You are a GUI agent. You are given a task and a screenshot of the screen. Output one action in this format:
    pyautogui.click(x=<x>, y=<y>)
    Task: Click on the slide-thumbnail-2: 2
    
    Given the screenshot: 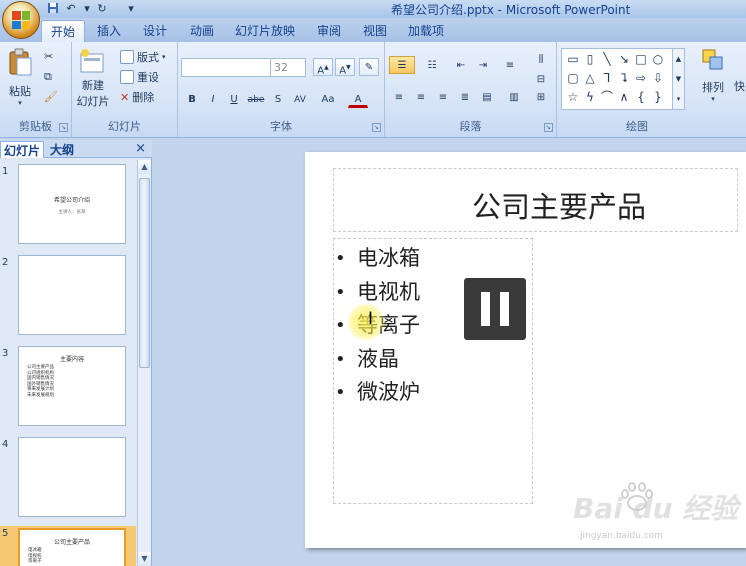 What is the action you would take?
    pyautogui.click(x=68, y=297)
    